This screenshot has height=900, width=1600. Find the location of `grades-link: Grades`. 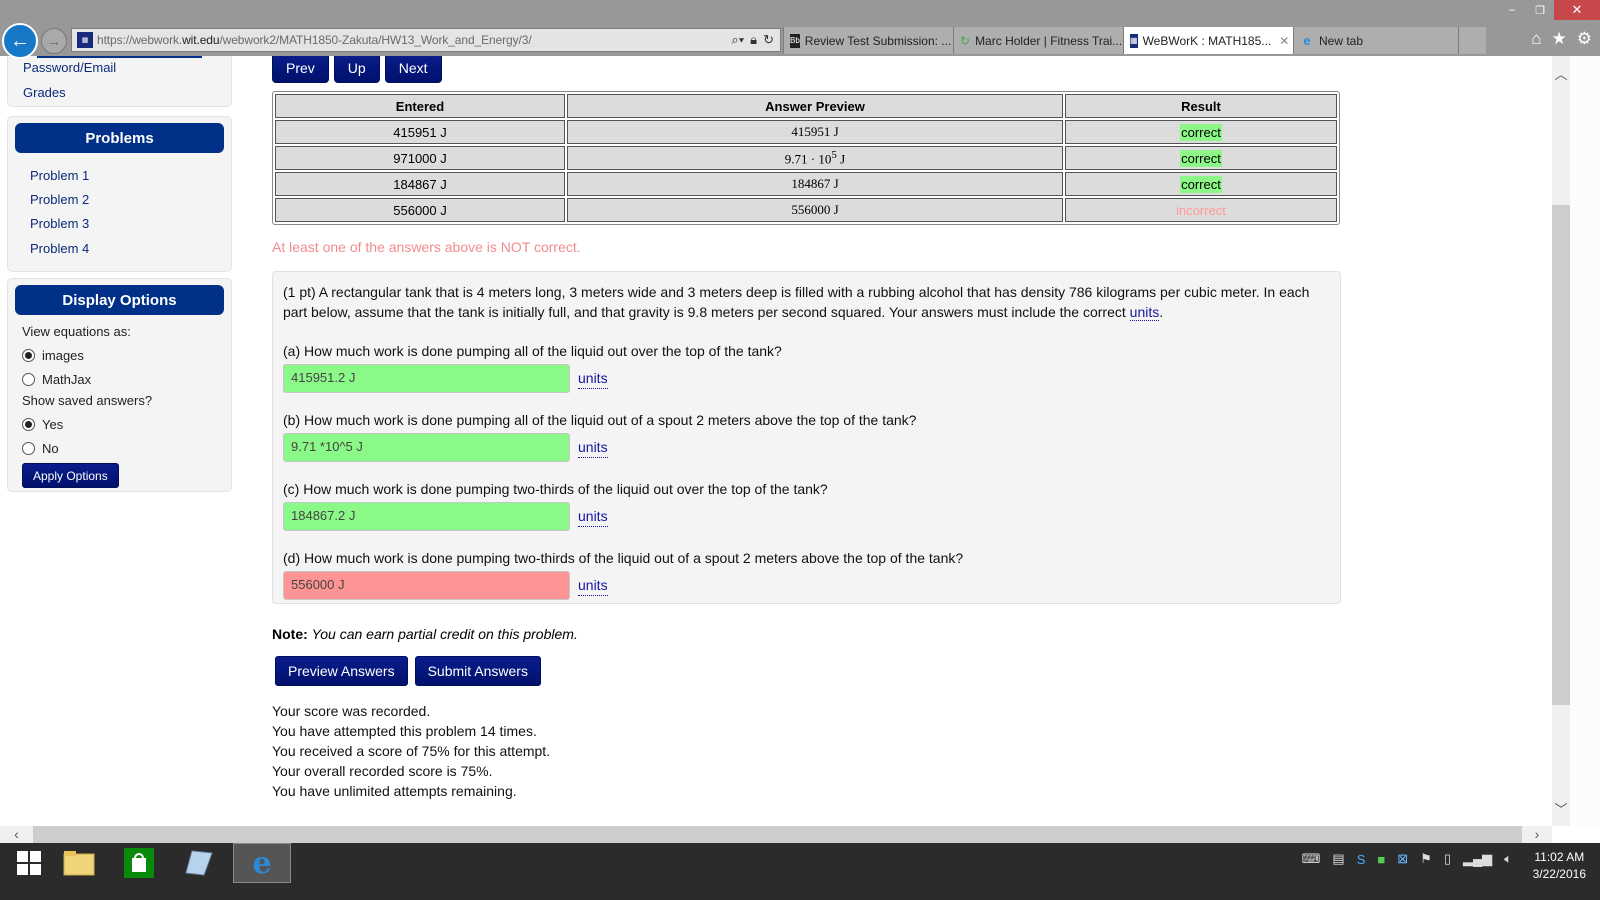

grades-link: Grades is located at coordinates (44, 92).